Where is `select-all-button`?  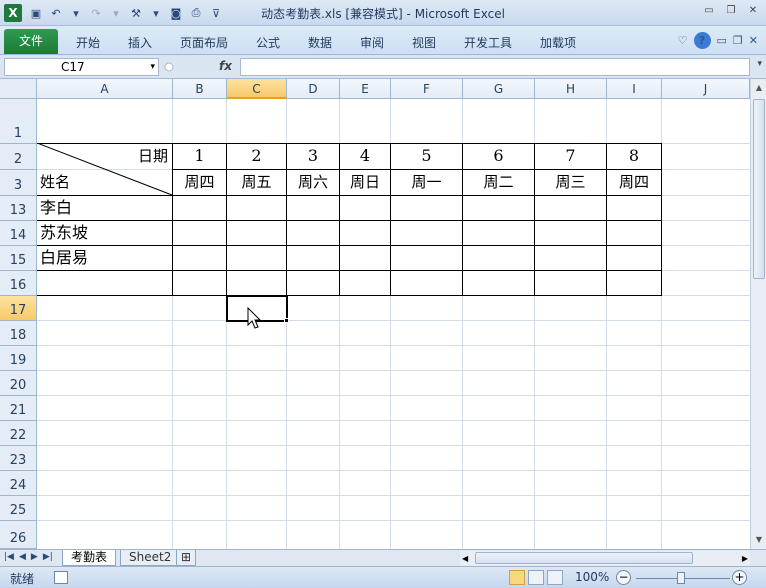 select-all-button is located at coordinates (18, 89).